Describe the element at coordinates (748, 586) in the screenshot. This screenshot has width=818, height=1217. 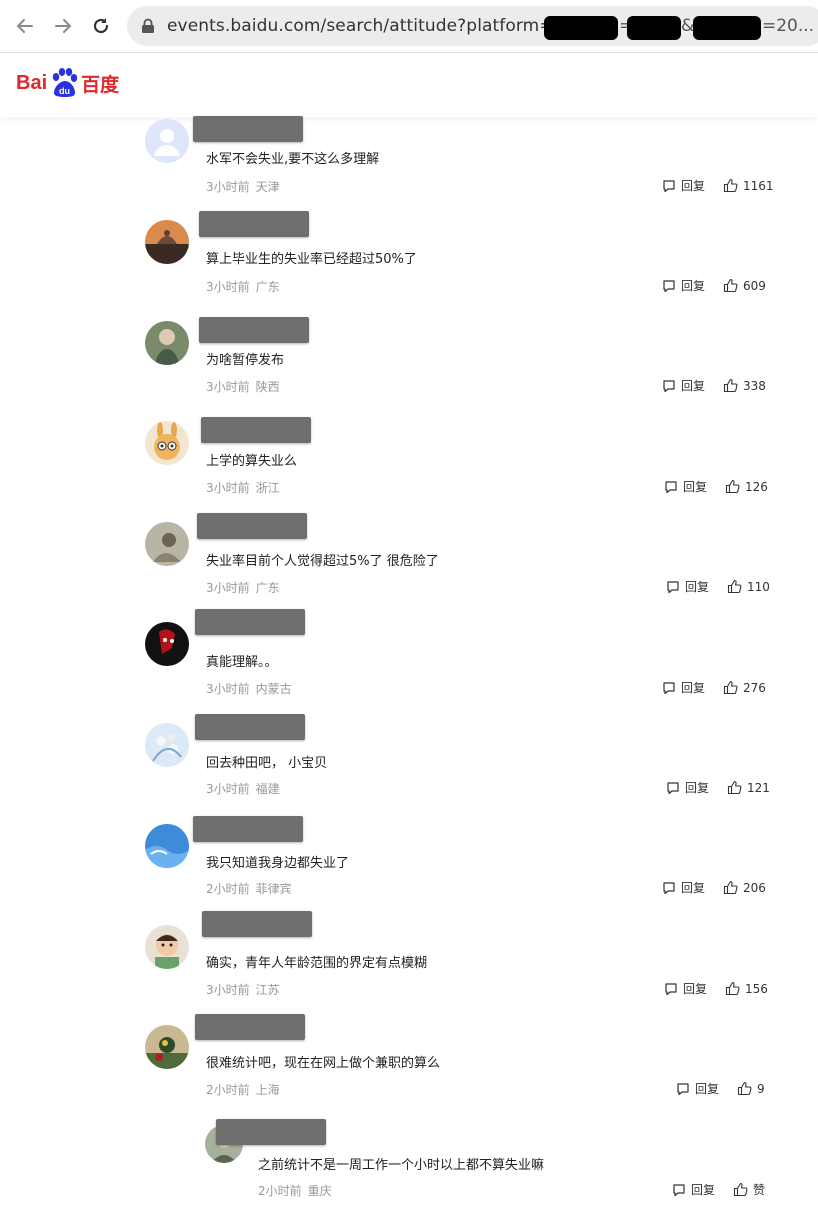
I see `like-button: 110` at that location.